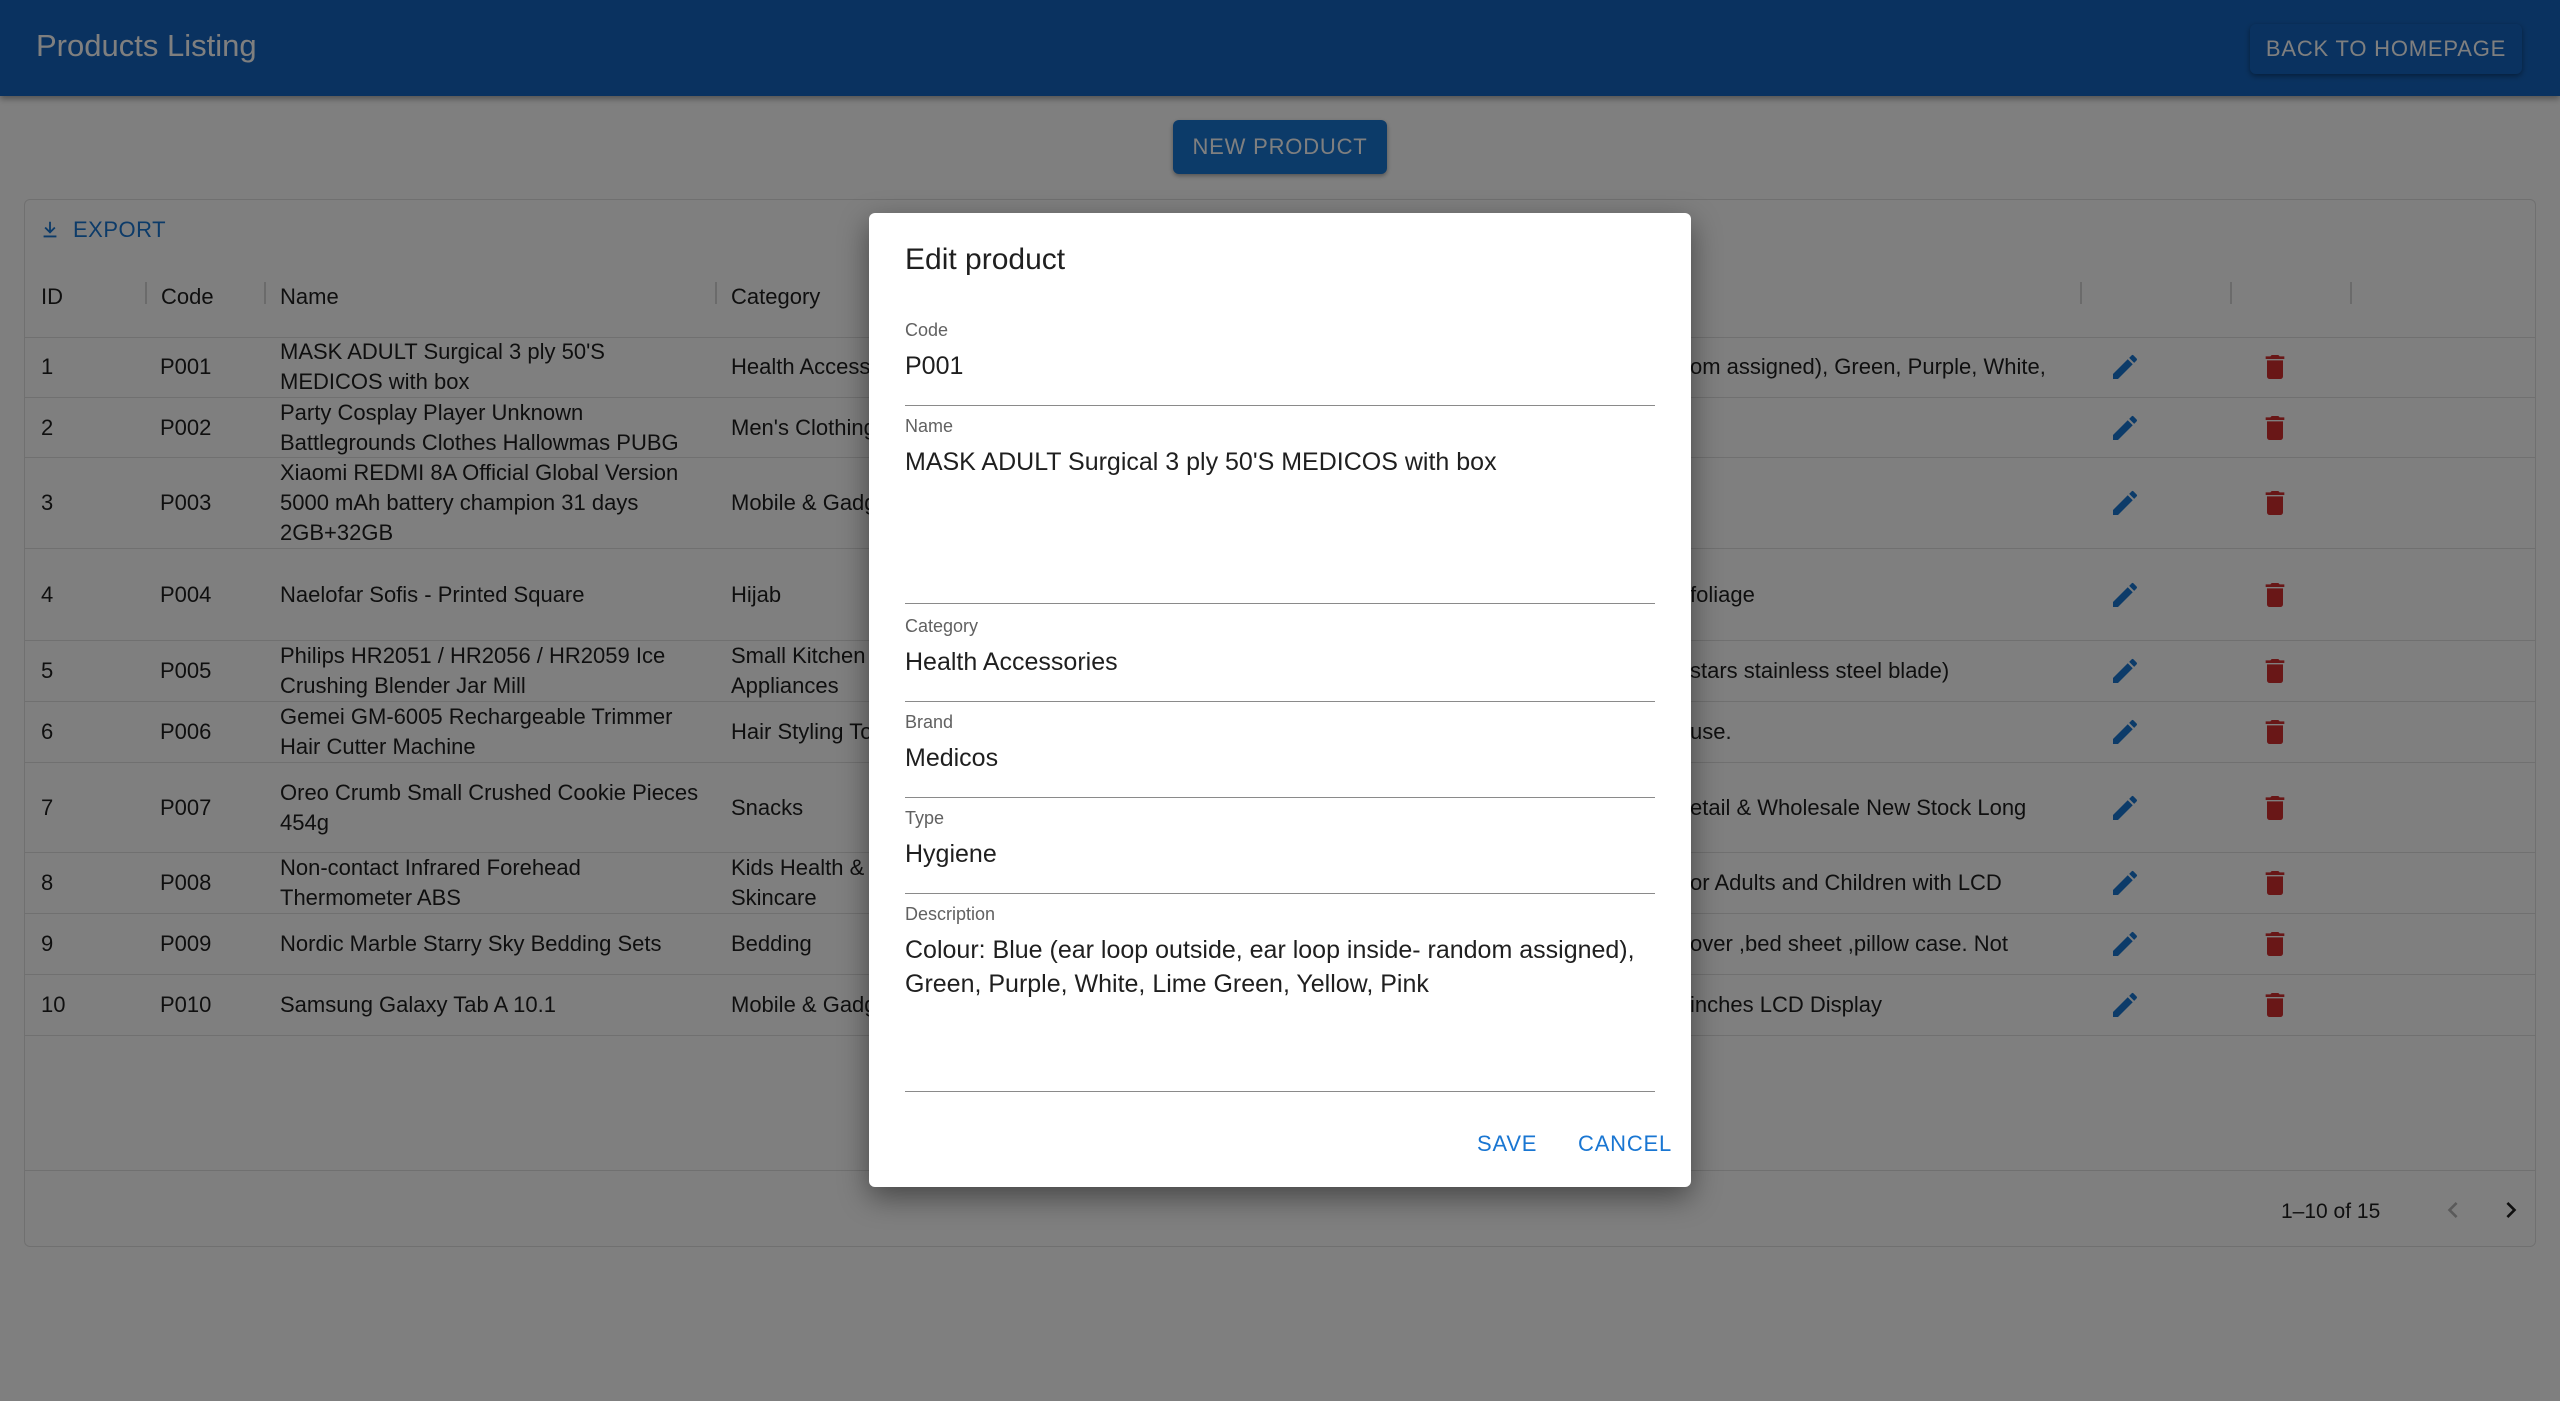 This screenshot has width=2560, height=1401. I want to click on name-label: Name, so click(929, 426).